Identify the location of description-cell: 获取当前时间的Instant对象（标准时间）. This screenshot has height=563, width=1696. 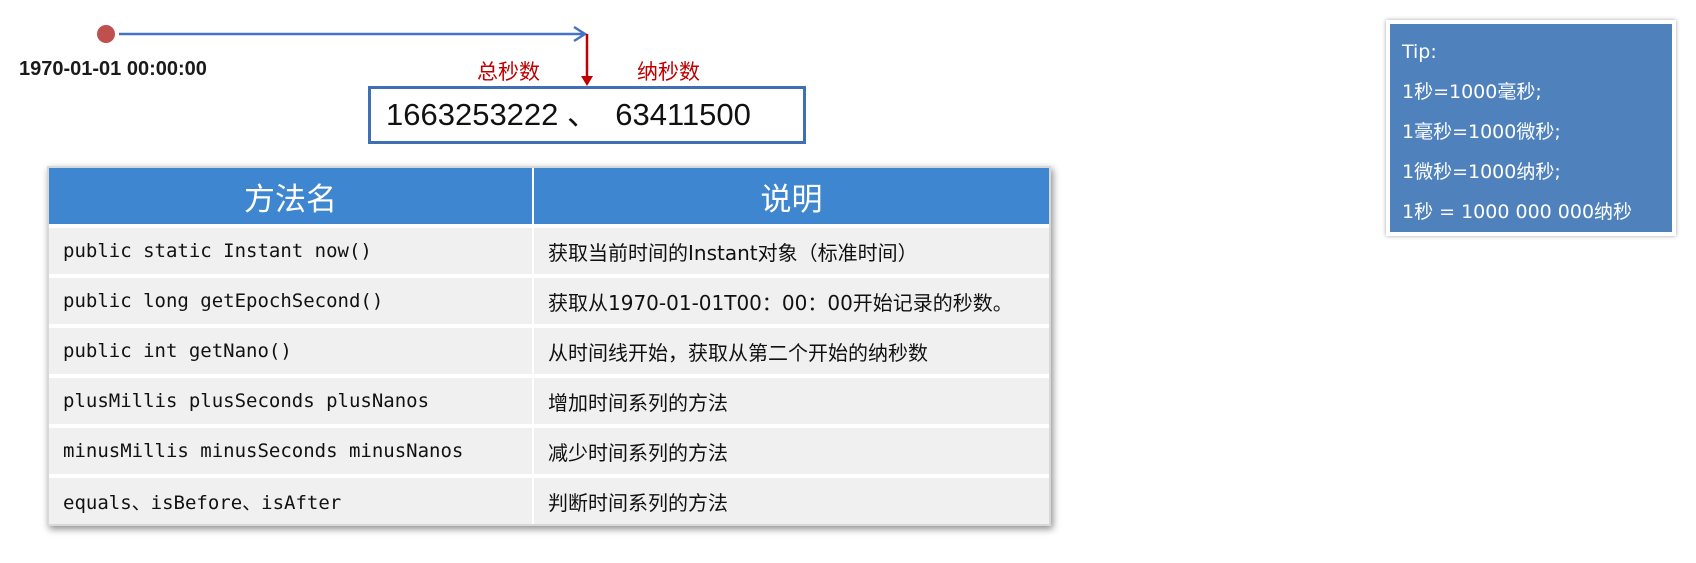
(791, 252).